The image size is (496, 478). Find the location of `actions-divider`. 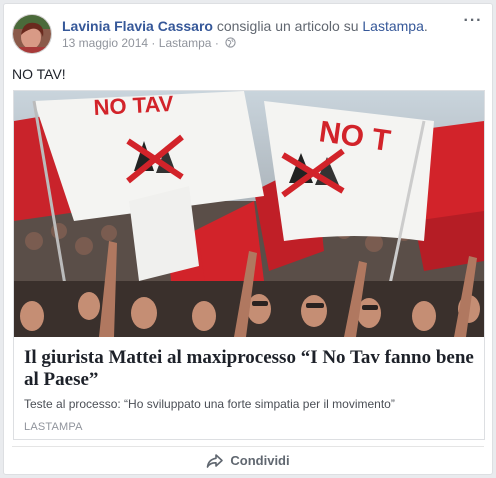

actions-divider is located at coordinates (248, 446).